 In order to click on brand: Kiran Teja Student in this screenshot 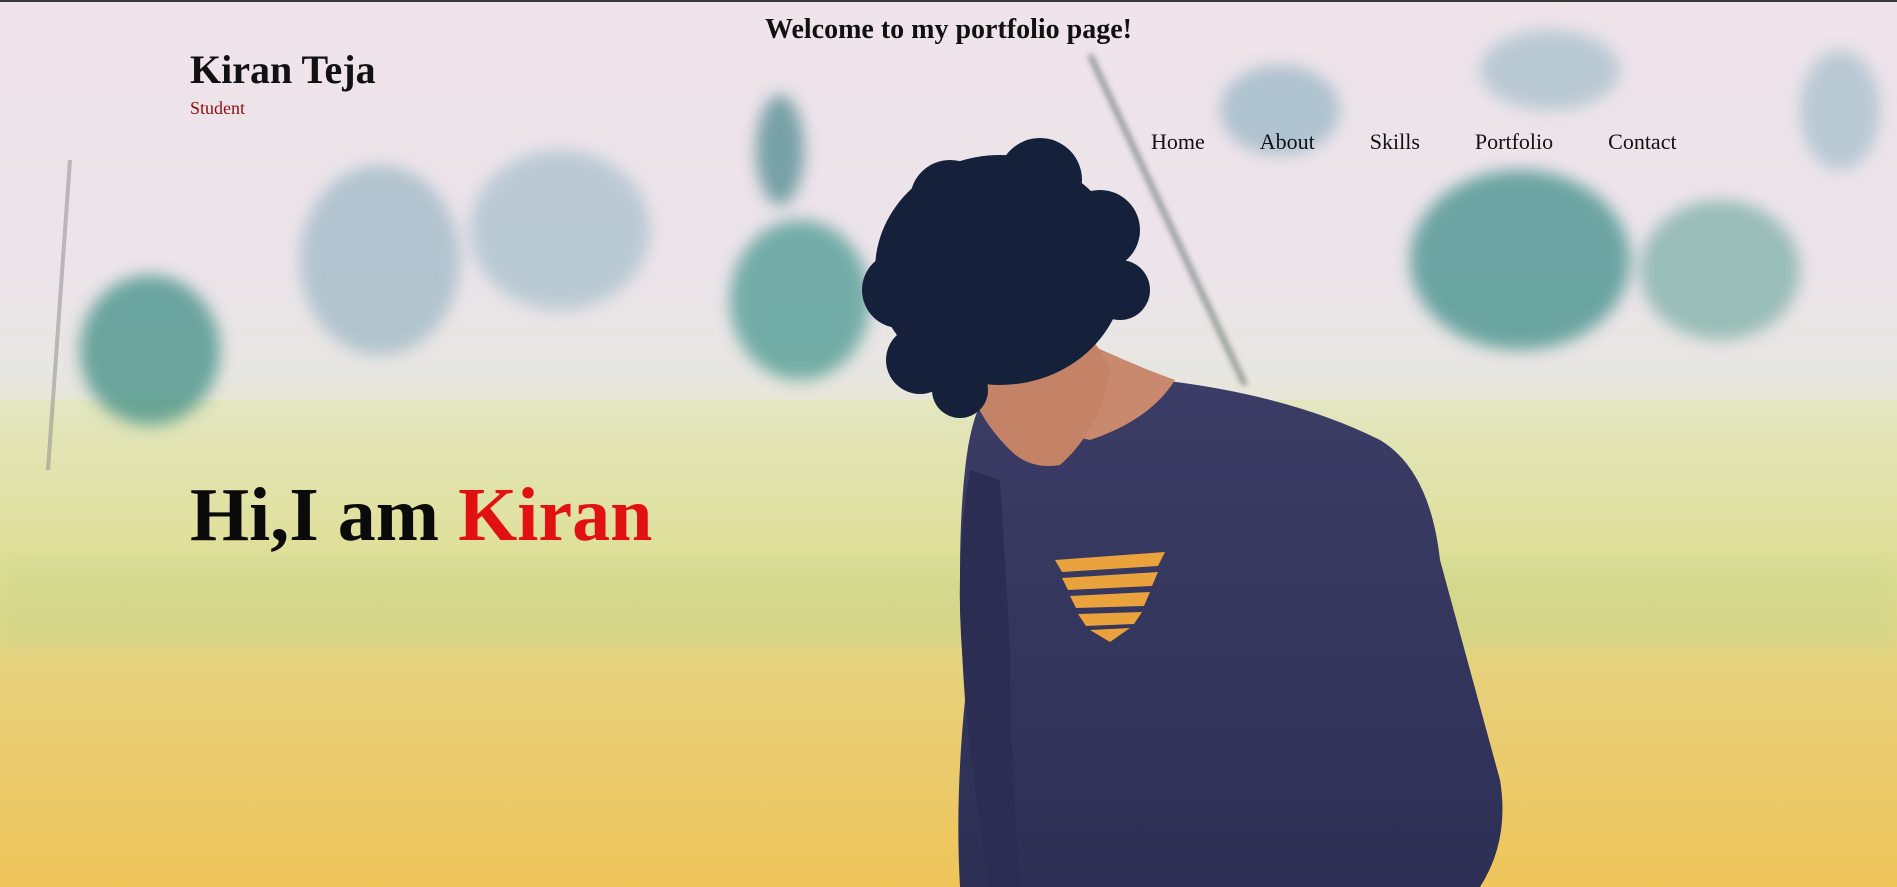, I will do `click(283, 84)`.